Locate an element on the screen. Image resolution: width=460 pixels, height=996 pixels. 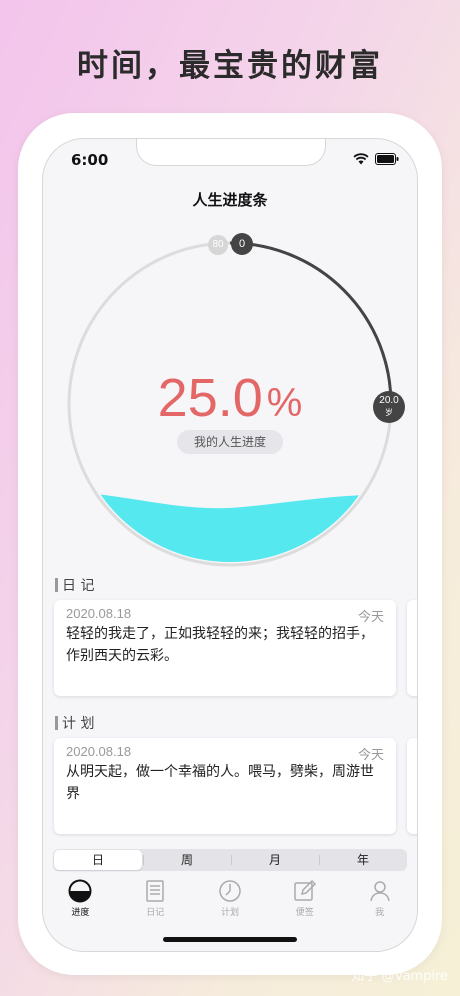
percent-sign: % is located at coordinates (284, 403).